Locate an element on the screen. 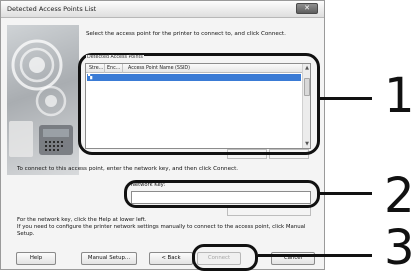 The width and height of the screenshot is (414, 273). wireless-illustration is located at coordinates (43, 100).